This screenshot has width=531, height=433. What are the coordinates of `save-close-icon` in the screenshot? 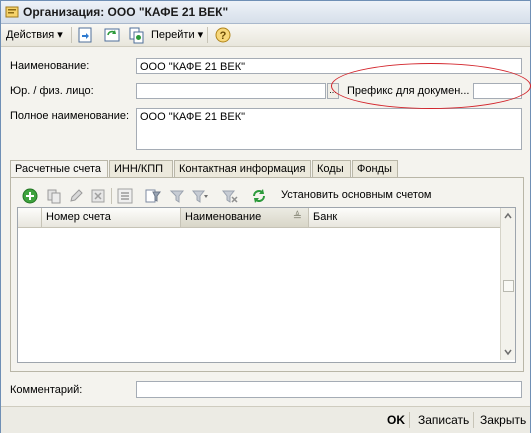 It's located at (85, 35).